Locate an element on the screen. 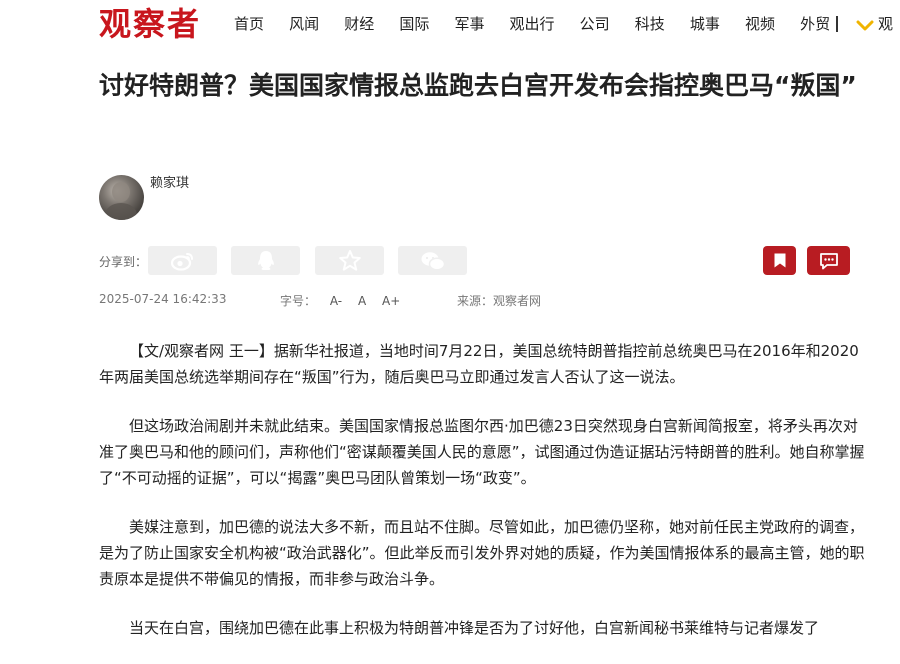 The image size is (900, 664). font-increase-button: A+ is located at coordinates (391, 301).